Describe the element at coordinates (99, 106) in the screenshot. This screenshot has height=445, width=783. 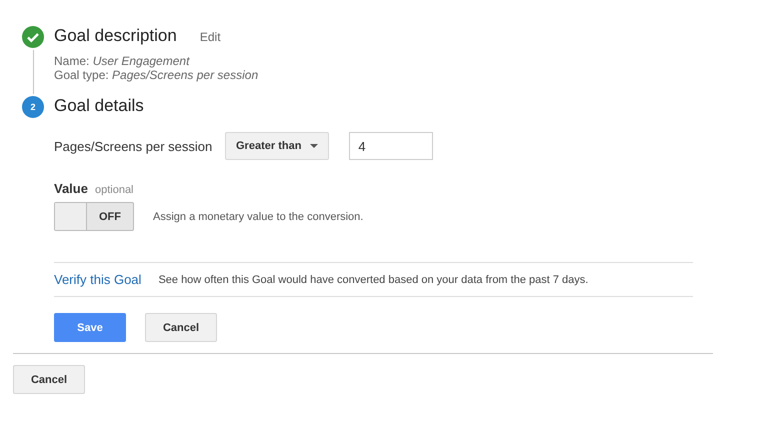
I see `step-title: Goal details` at that location.